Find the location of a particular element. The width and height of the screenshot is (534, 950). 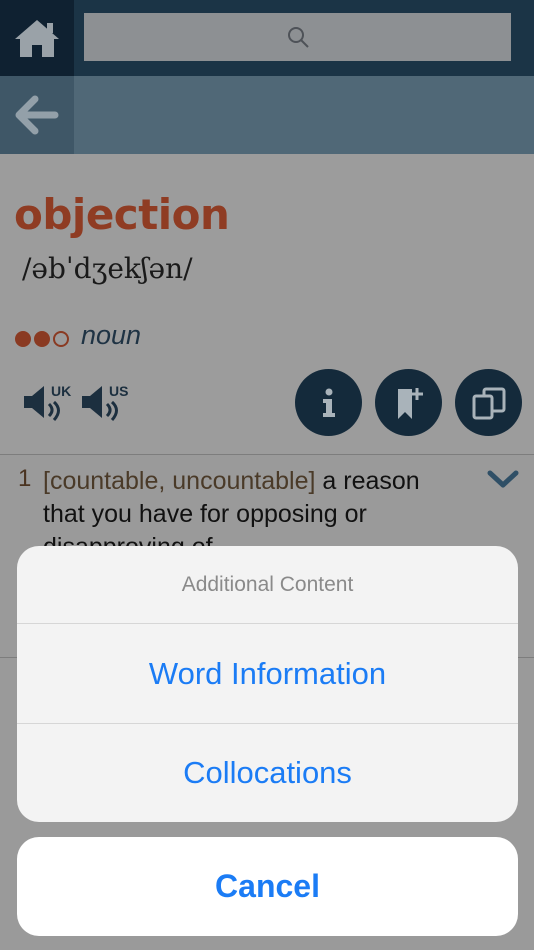

nav-bar is located at coordinates (267, 115).